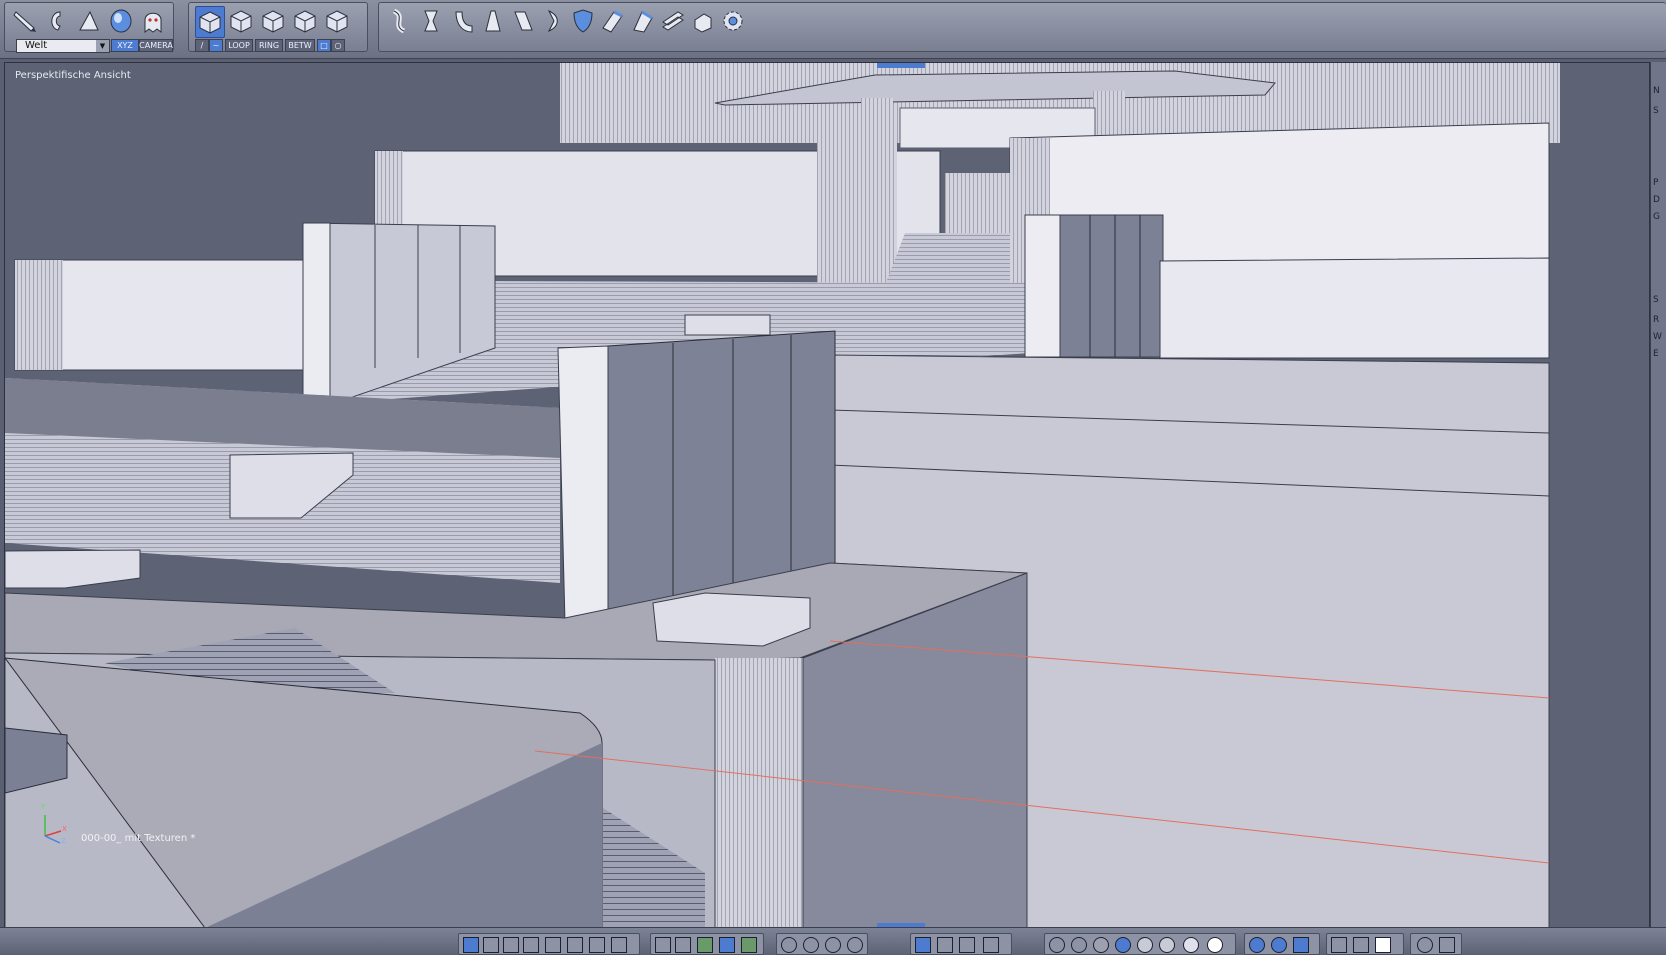 This screenshot has height=955, width=1666. What do you see at coordinates (967, 945) in the screenshot?
I see `scale-icon` at bounding box center [967, 945].